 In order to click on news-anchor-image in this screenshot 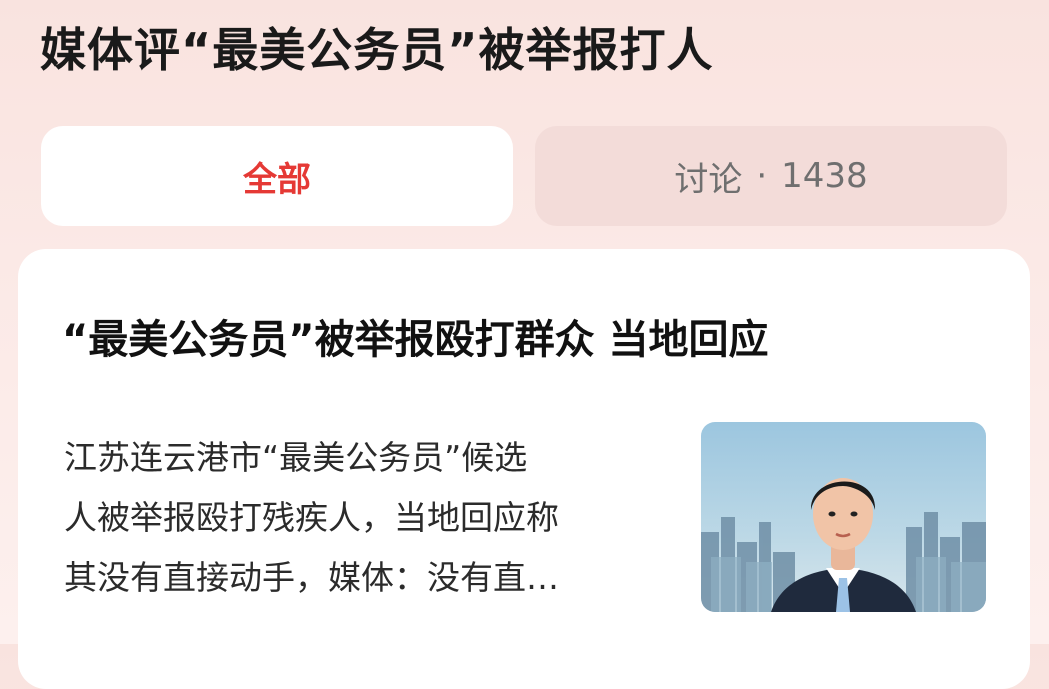, I will do `click(843, 517)`.